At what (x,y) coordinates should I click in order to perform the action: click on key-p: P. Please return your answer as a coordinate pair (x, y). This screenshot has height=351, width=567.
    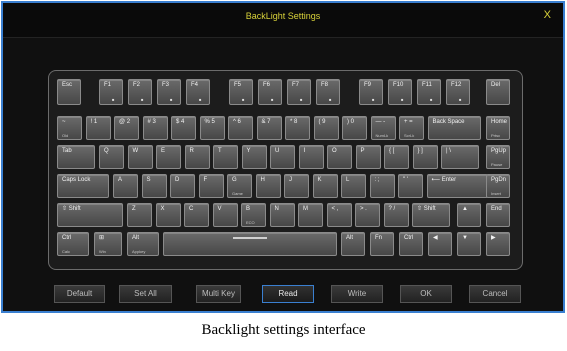
    Looking at the image, I should click on (368, 157).